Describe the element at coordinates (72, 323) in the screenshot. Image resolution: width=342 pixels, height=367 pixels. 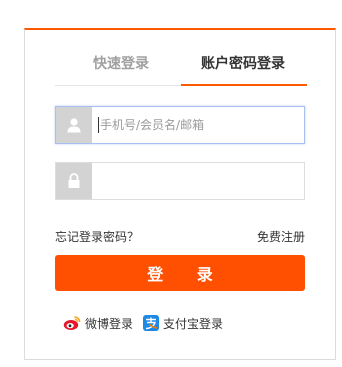
I see `weibo-icon` at that location.